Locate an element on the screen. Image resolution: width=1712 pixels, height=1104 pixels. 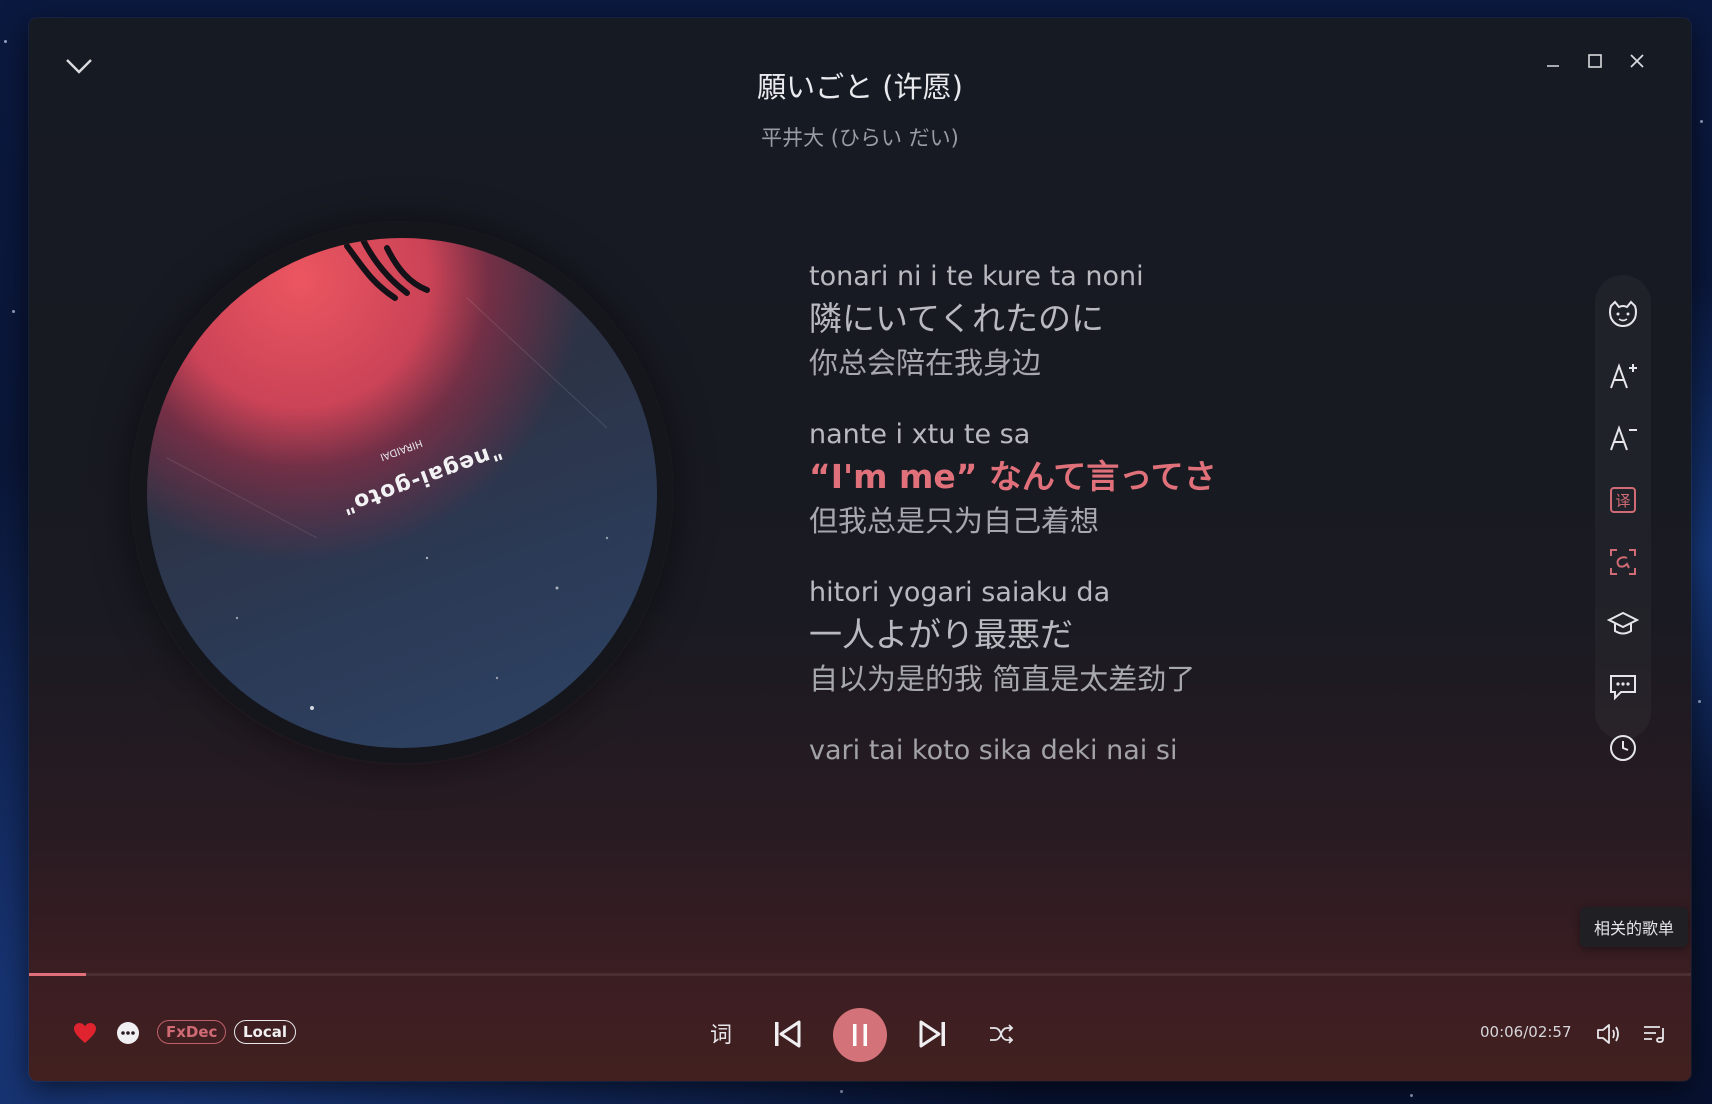
more-options-icon is located at coordinates (128, 1033).